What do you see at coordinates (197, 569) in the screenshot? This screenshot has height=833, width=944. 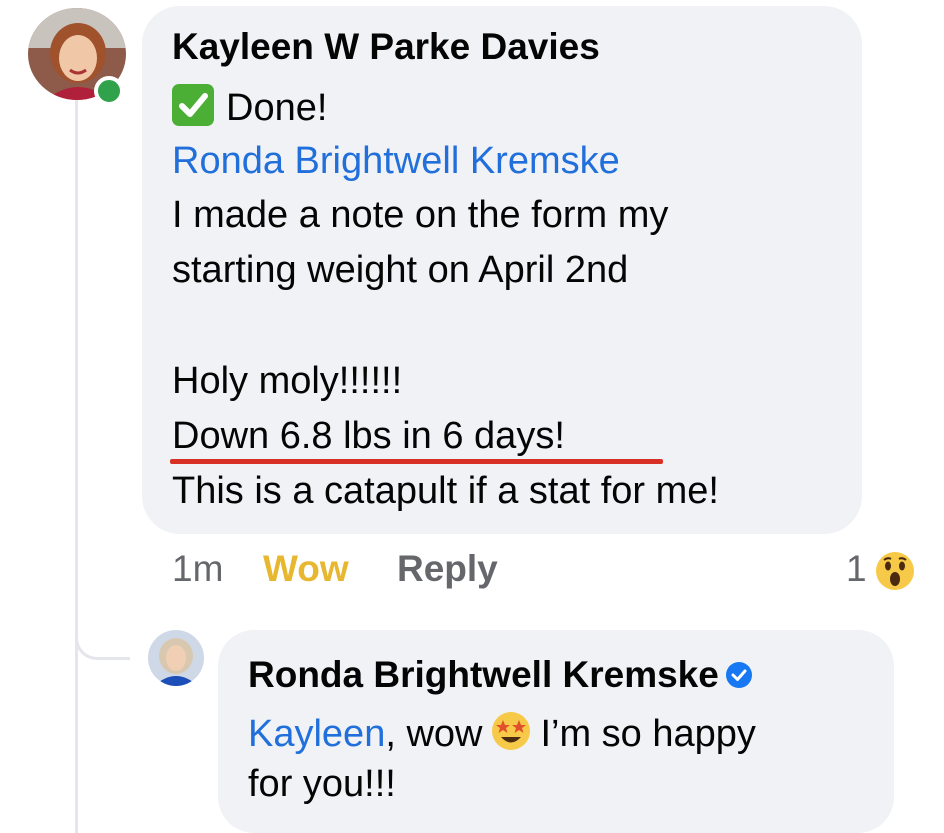 I see `comment-timestamp: 1m` at bounding box center [197, 569].